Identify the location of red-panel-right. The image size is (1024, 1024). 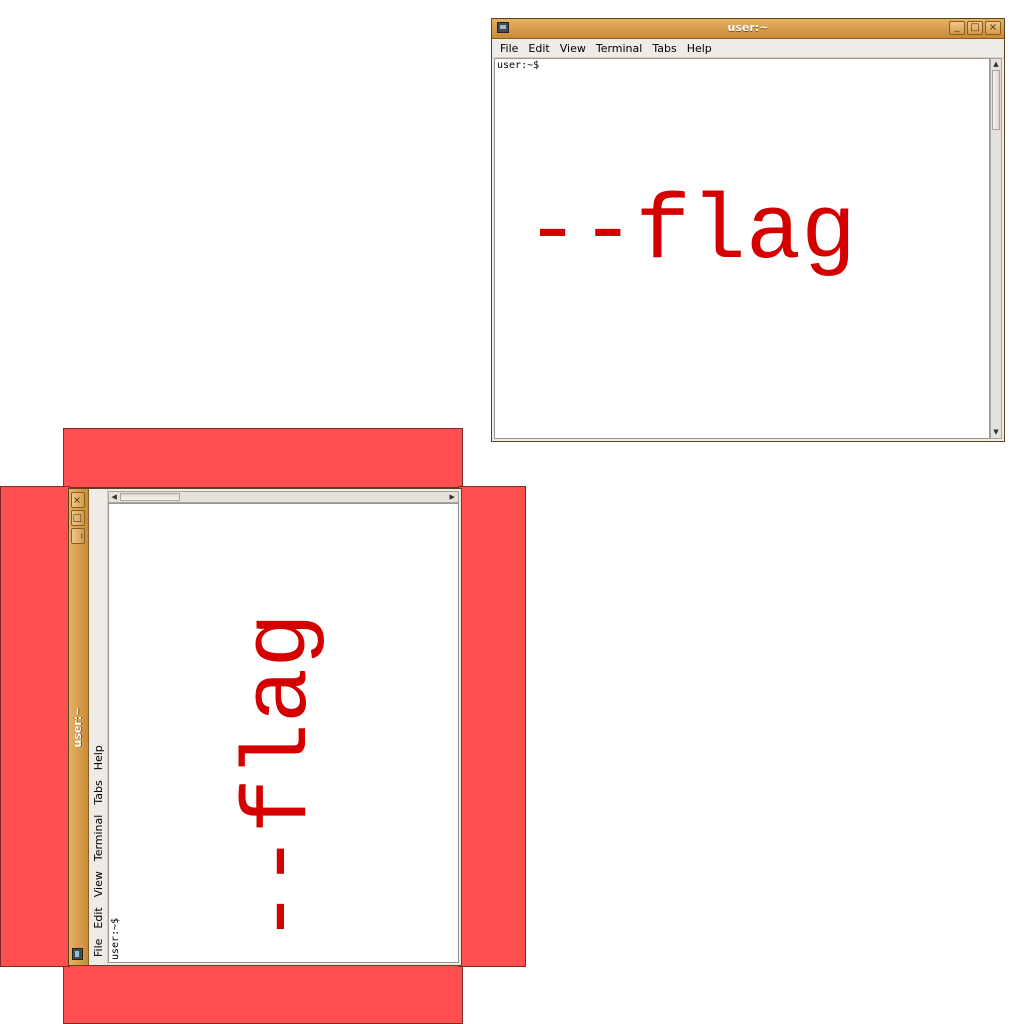
(492, 726).